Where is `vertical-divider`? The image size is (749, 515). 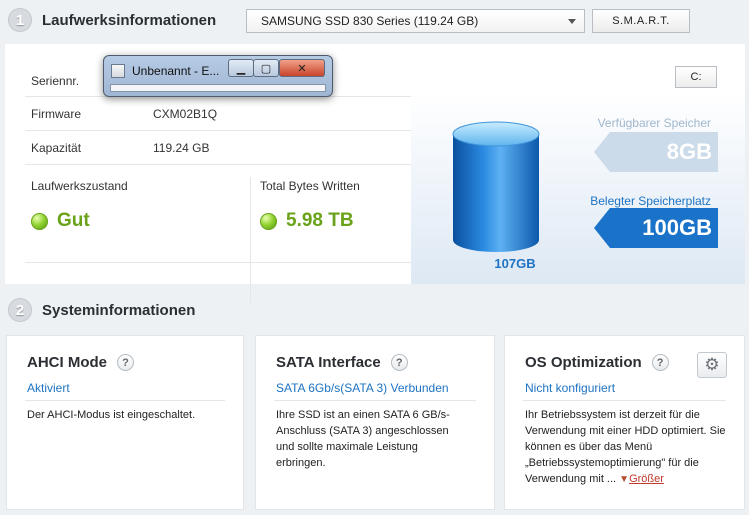
vertical-divider is located at coordinates (250, 240).